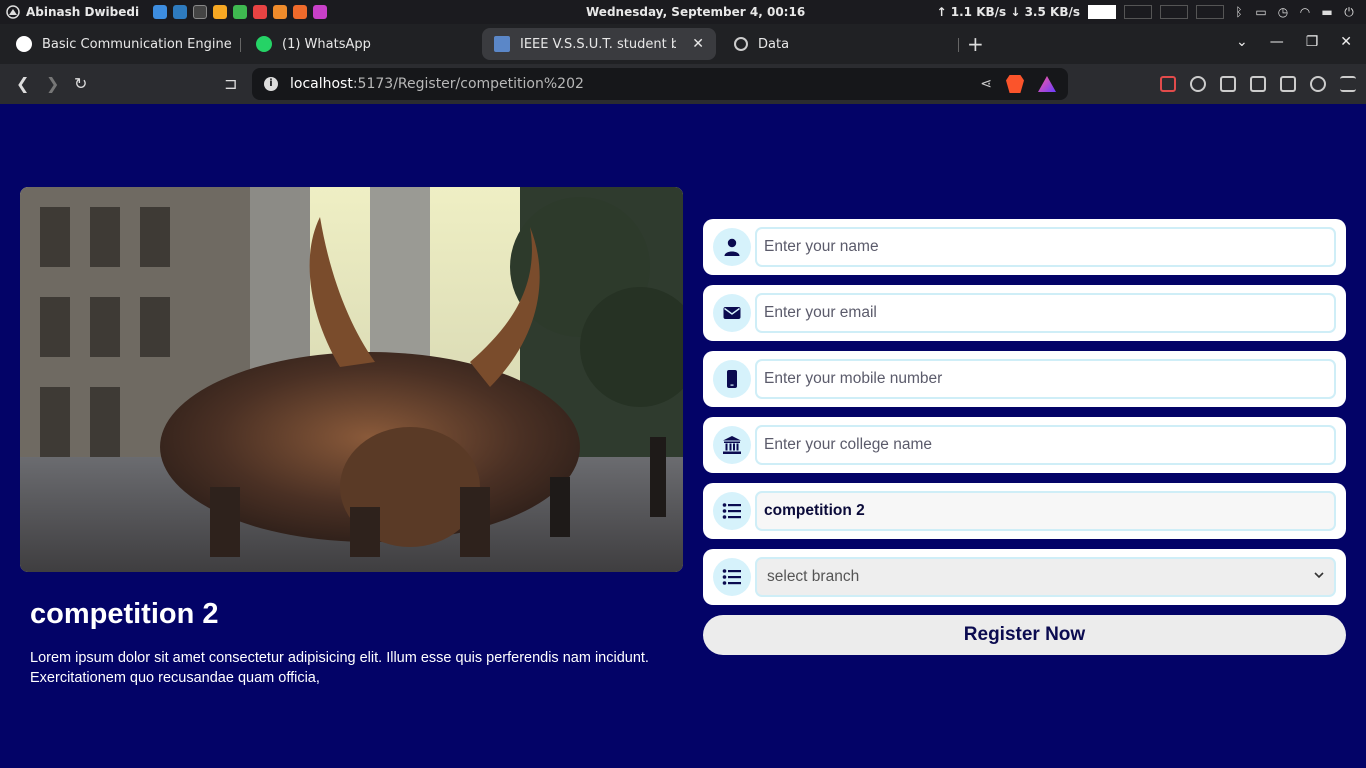 This screenshot has height=768, width=1366. Describe the element at coordinates (732, 445) in the screenshot. I see `institution-icon` at that location.